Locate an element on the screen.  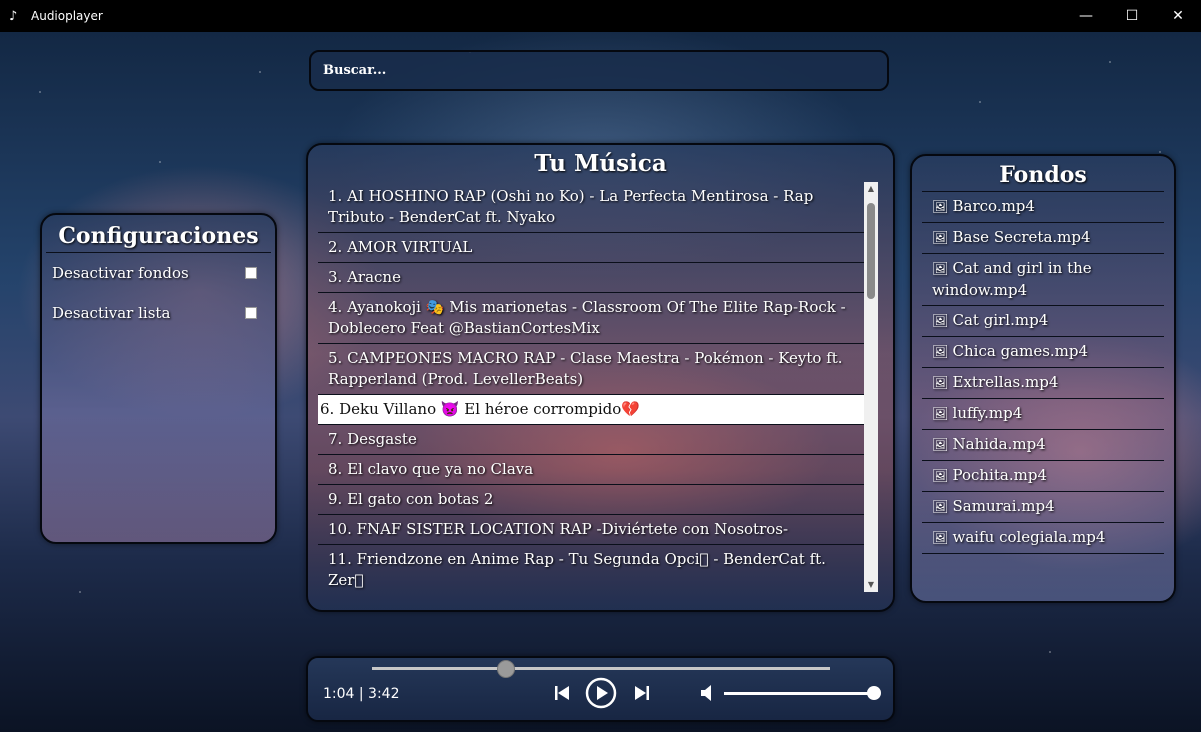
background-item: 🖼 waifu colegiala.mp4 is located at coordinates (1043, 538).